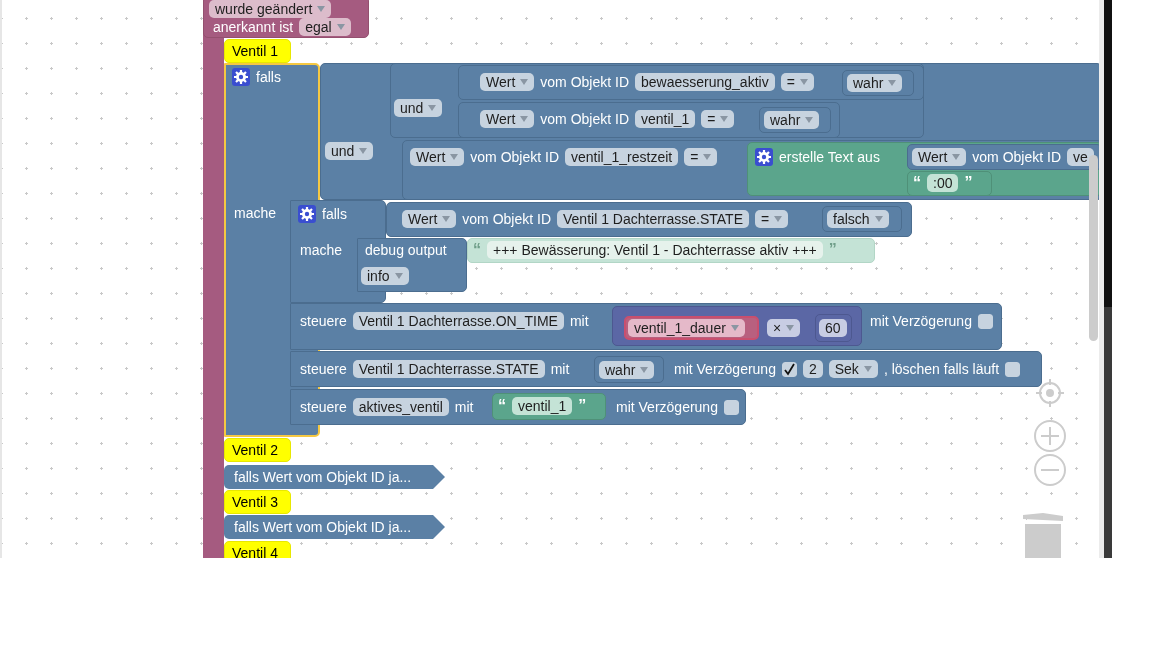 This screenshot has height=648, width=1152. What do you see at coordinates (477, 250) in the screenshot?
I see `quote-mark: “` at bounding box center [477, 250].